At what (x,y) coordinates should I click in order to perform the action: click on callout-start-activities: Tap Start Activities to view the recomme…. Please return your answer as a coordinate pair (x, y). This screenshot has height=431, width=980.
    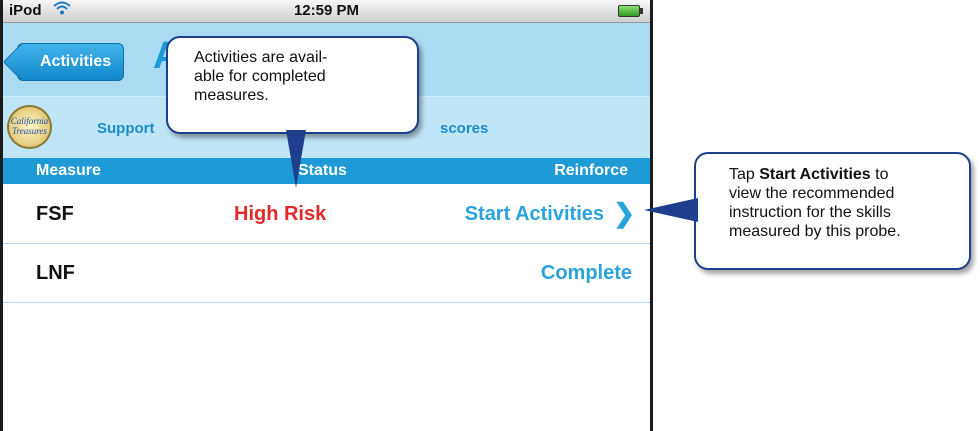
    Looking at the image, I should click on (832, 211).